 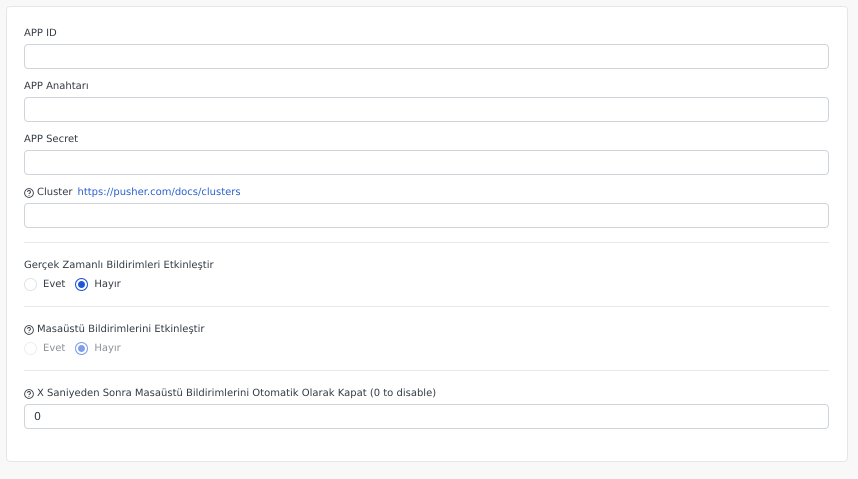 I want to click on radio-option: Hayır, so click(x=98, y=284).